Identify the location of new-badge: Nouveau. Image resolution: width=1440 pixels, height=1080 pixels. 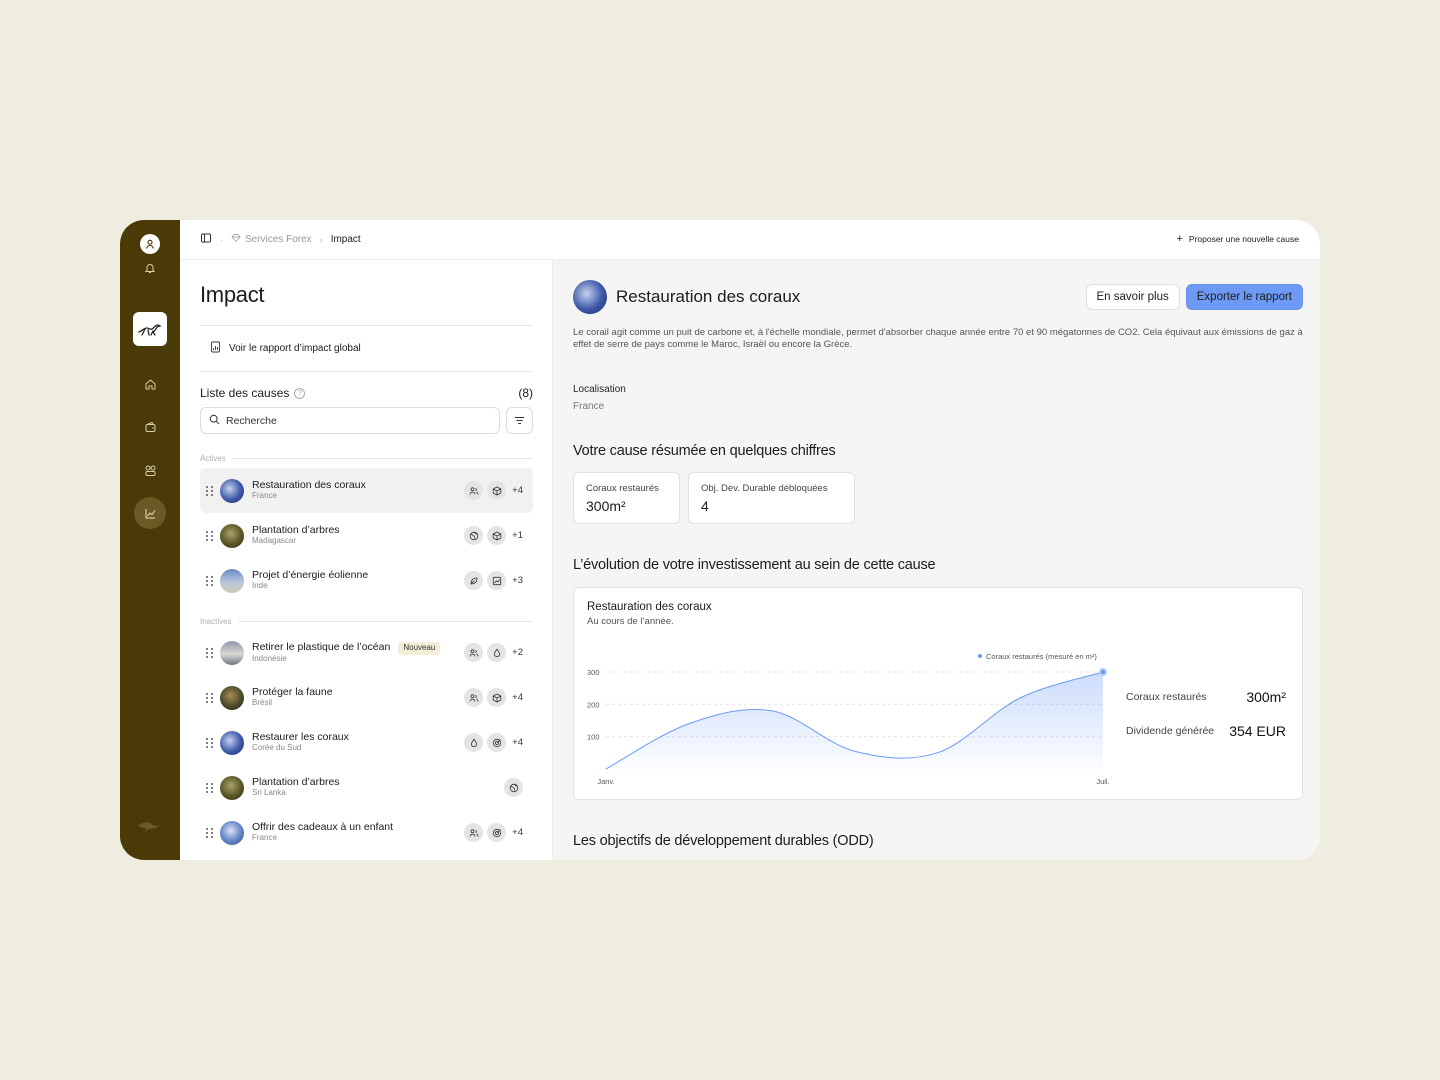
(419, 648).